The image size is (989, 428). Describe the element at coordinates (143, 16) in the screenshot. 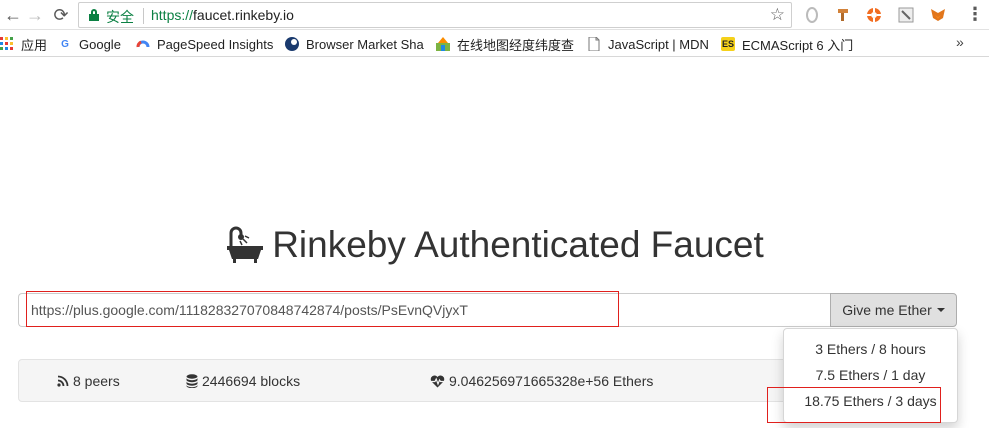

I see `divider` at that location.